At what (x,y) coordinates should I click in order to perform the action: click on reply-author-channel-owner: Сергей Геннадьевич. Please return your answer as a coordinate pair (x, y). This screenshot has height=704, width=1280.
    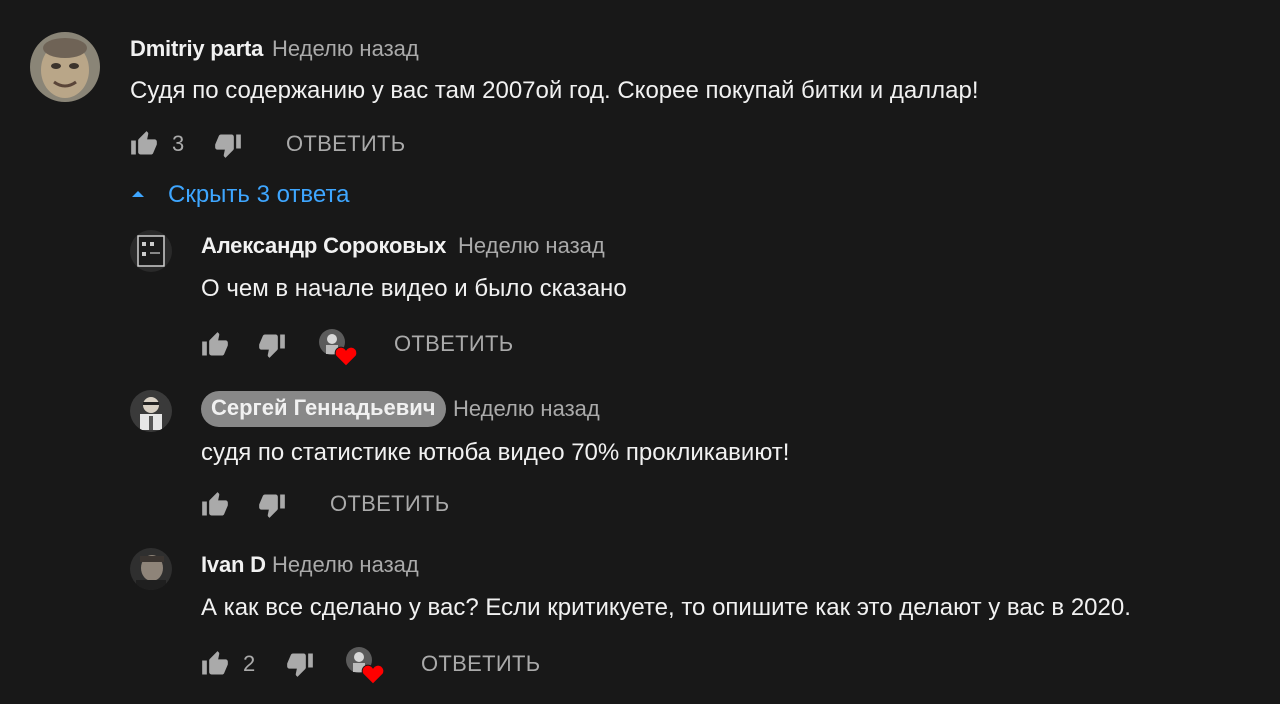
    Looking at the image, I should click on (323, 409).